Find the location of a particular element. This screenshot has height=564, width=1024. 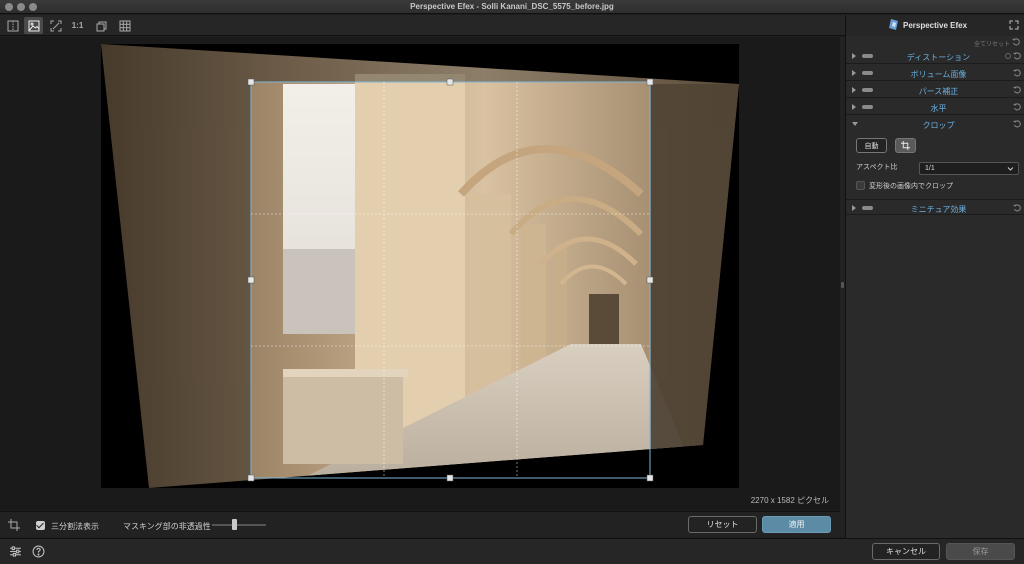

crop-inside-checkbox is located at coordinates (860, 185).